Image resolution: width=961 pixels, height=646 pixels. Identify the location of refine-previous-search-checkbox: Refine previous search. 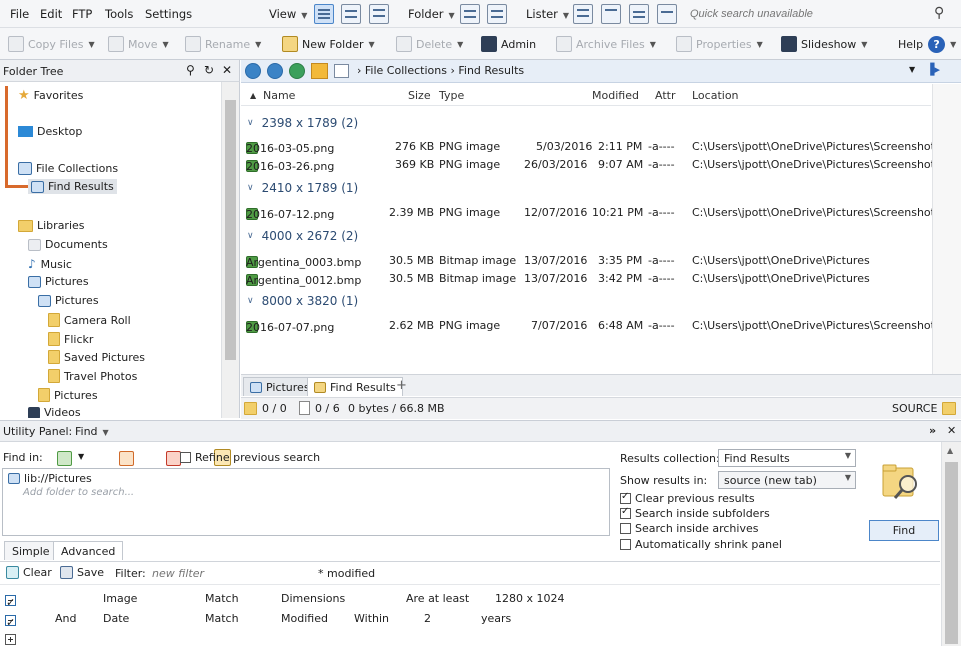
(250, 457).